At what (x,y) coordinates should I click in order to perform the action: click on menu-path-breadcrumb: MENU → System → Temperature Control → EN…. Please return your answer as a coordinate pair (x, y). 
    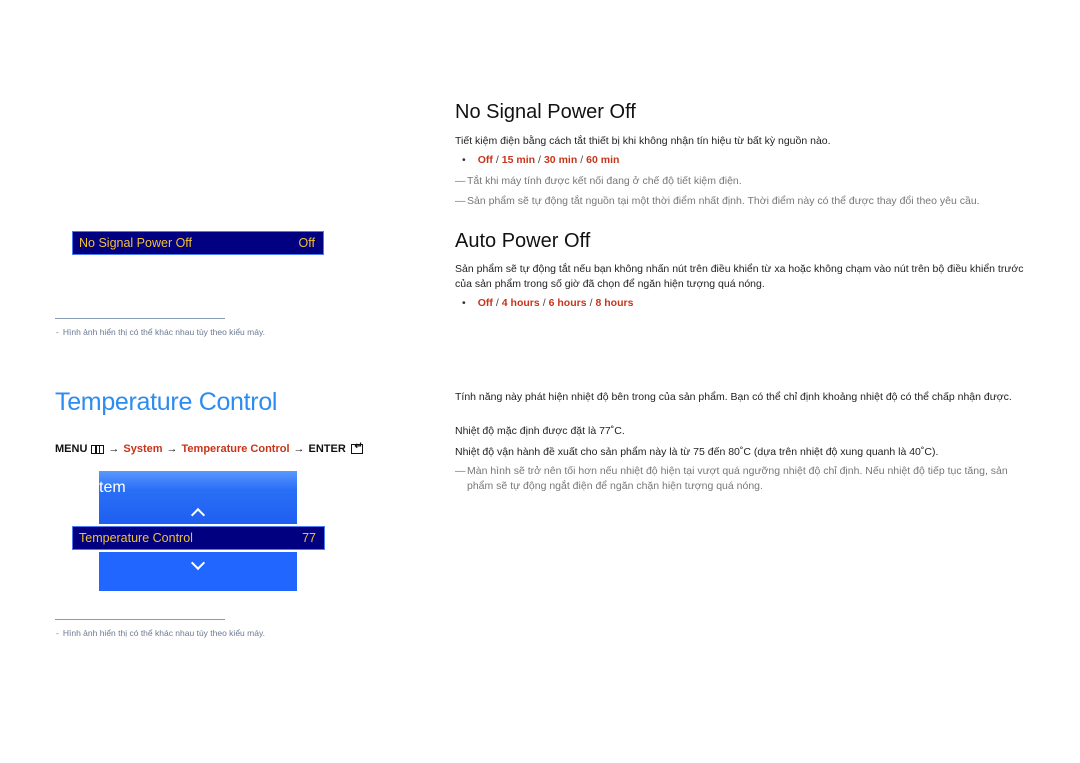
    Looking at the image, I should click on (209, 448).